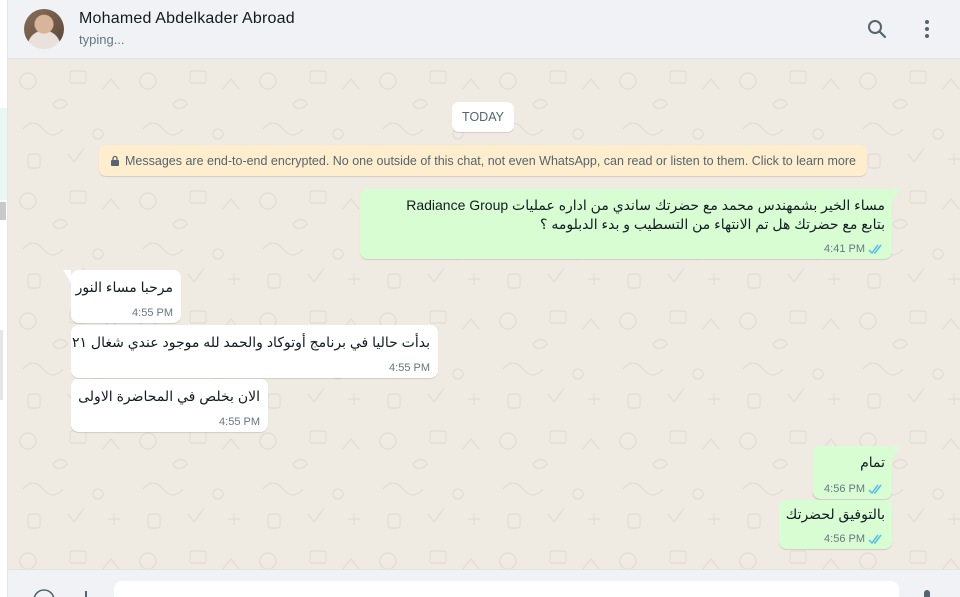 Image resolution: width=960 pixels, height=597 pixels. I want to click on message-bubble-outgoing: تمام 4:56 PM, so click(856, 472).